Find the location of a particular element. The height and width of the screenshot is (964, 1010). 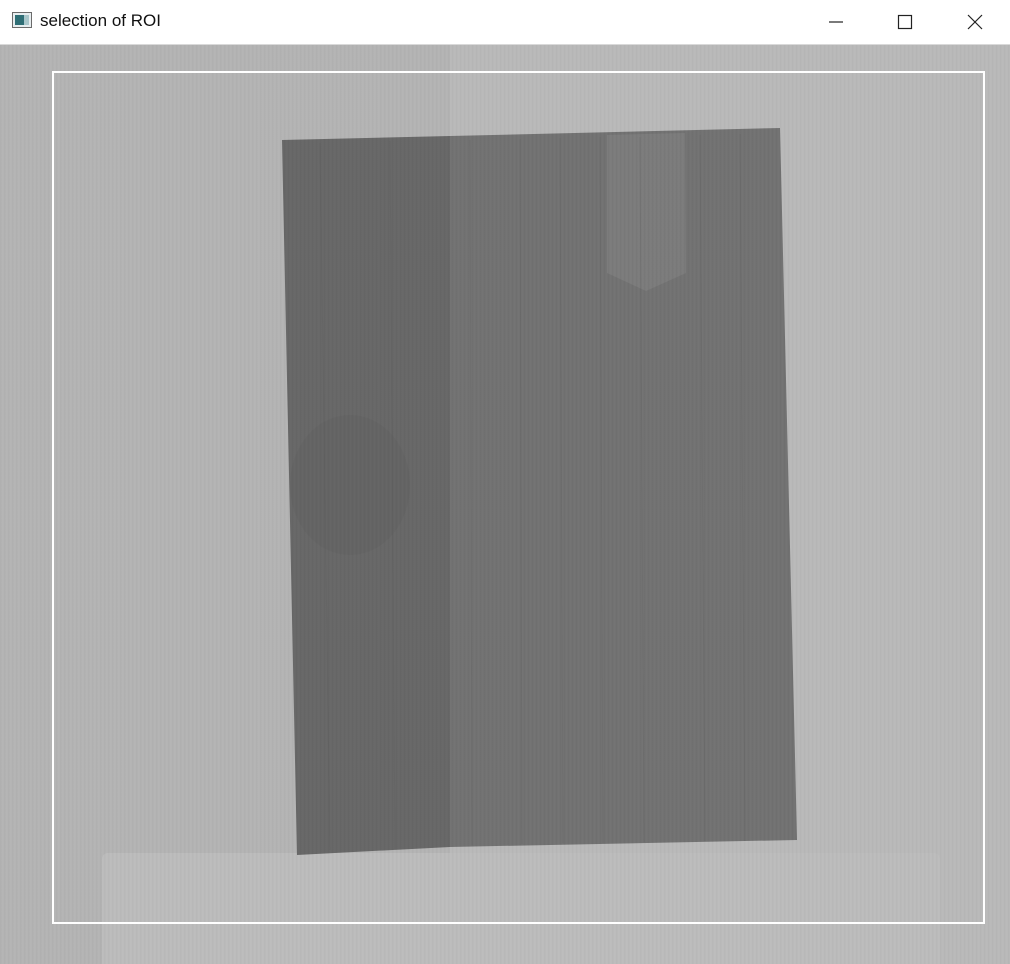

close-icon is located at coordinates (975, 22).